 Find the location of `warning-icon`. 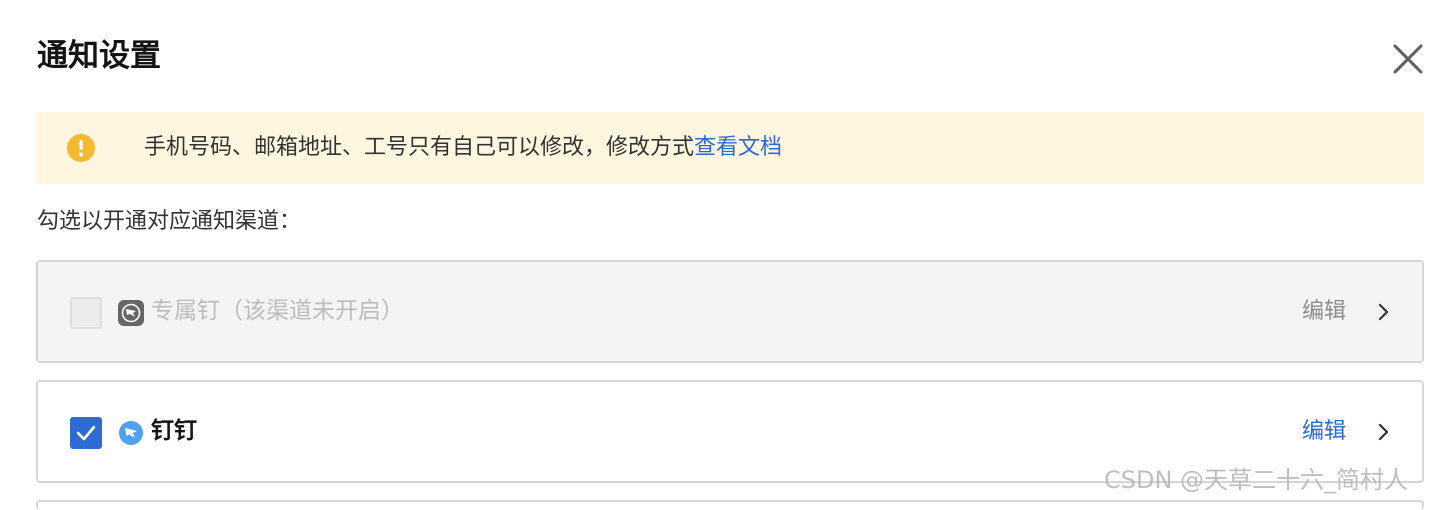

warning-icon is located at coordinates (81, 148).